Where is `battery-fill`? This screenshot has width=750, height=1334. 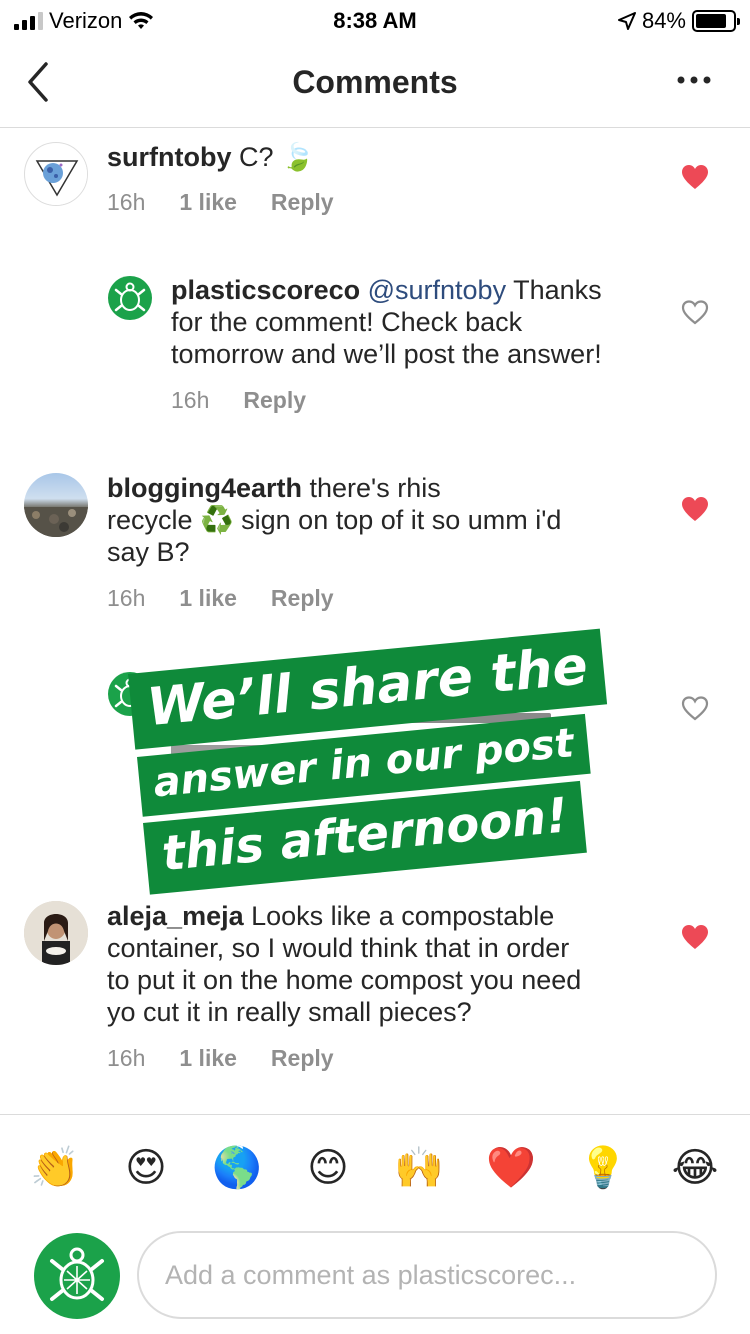 battery-fill is located at coordinates (711, 21).